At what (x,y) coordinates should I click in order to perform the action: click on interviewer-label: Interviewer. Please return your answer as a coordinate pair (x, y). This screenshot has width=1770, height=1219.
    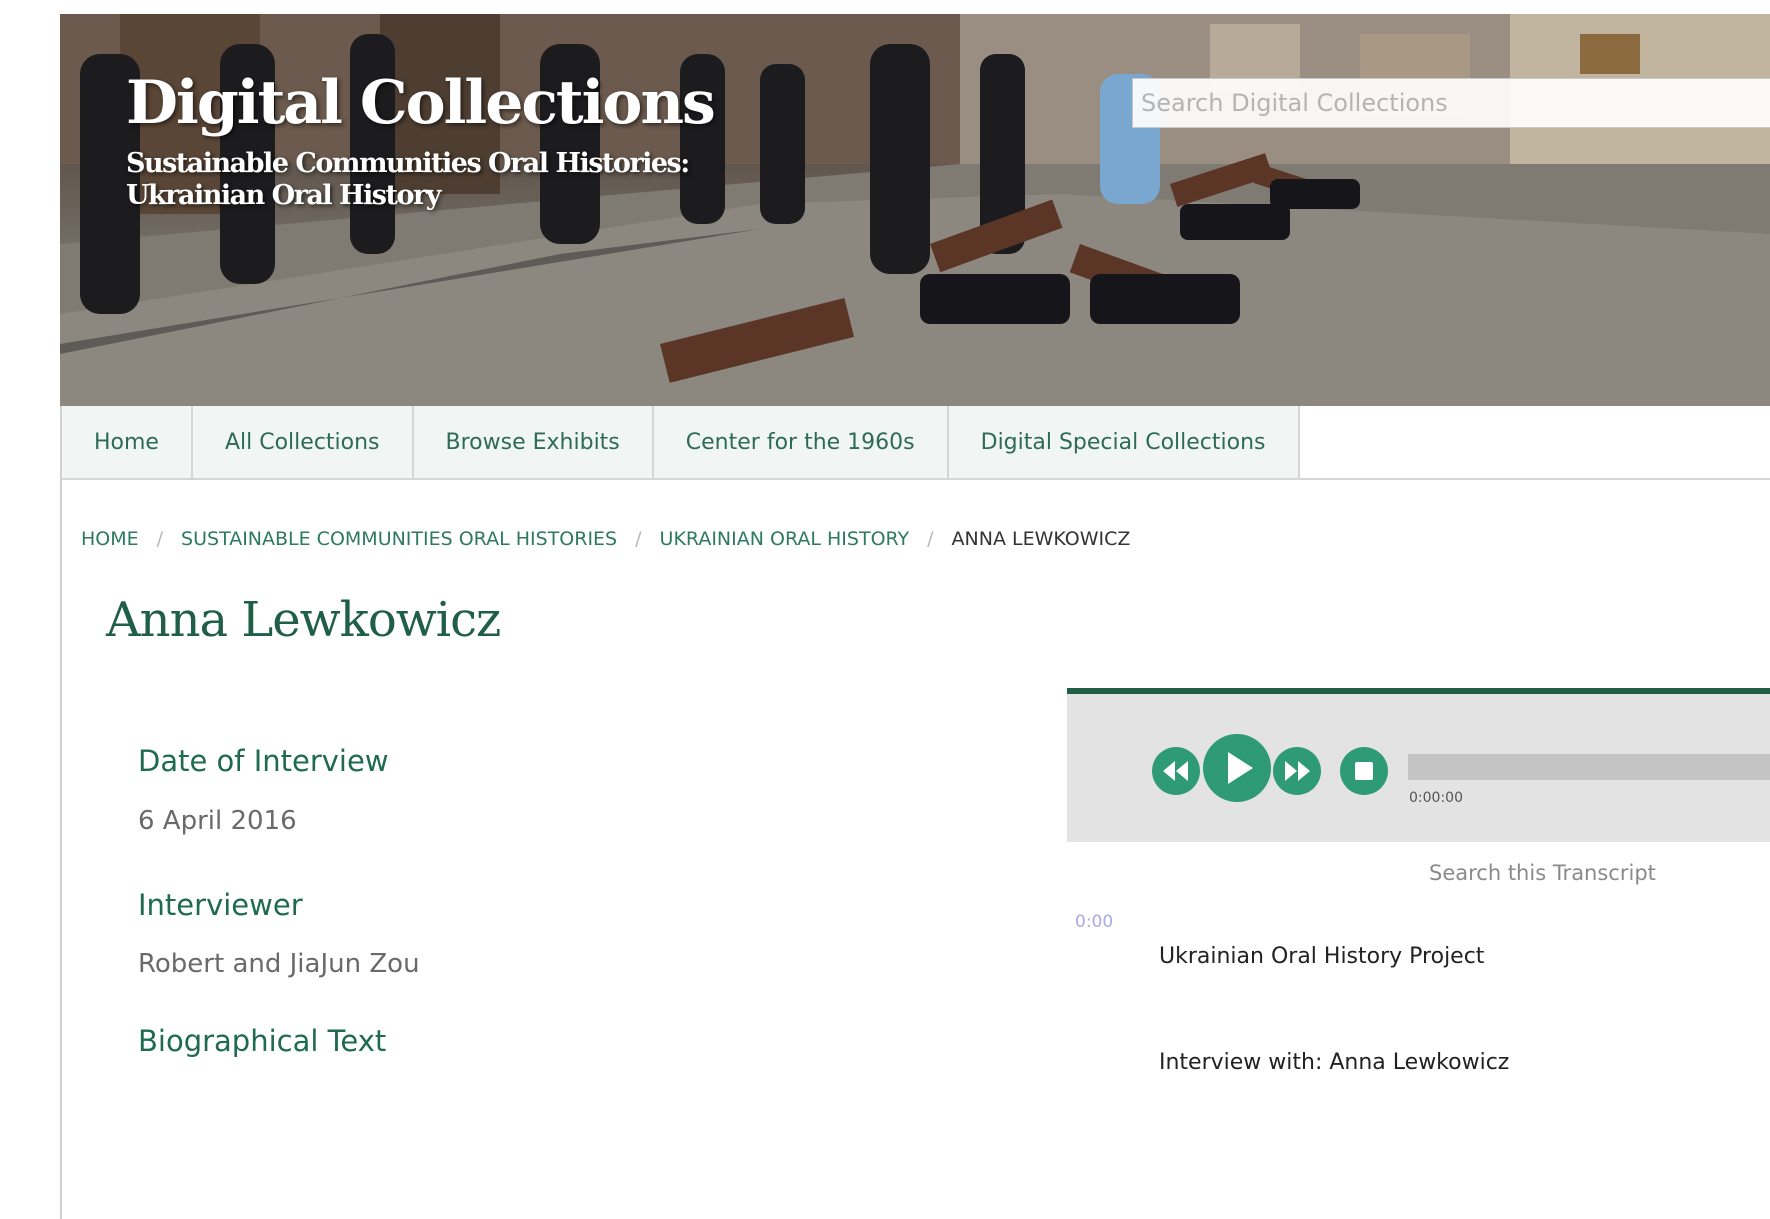
    Looking at the image, I should click on (220, 905).